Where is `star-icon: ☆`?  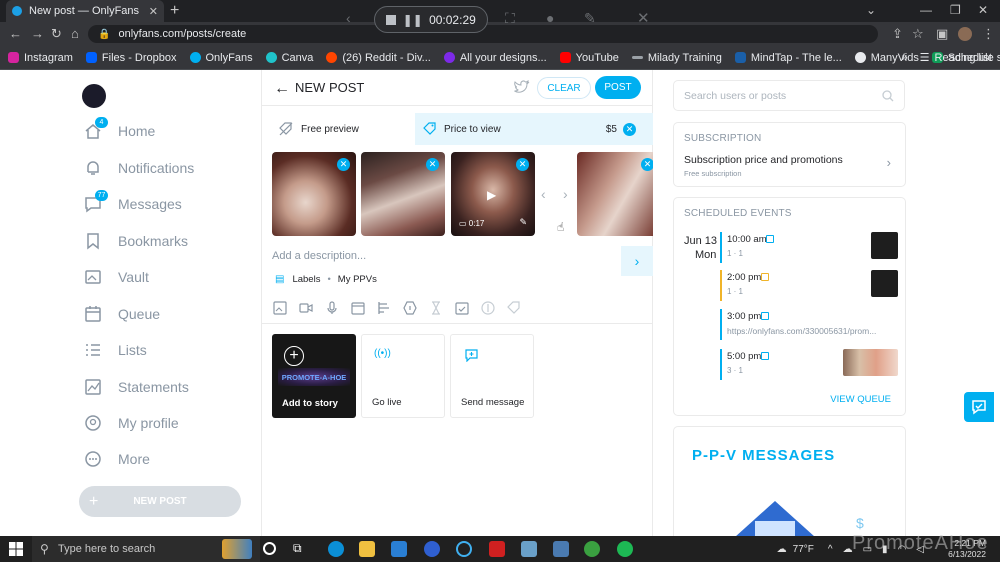
star-icon: ☆ is located at coordinates (918, 34).